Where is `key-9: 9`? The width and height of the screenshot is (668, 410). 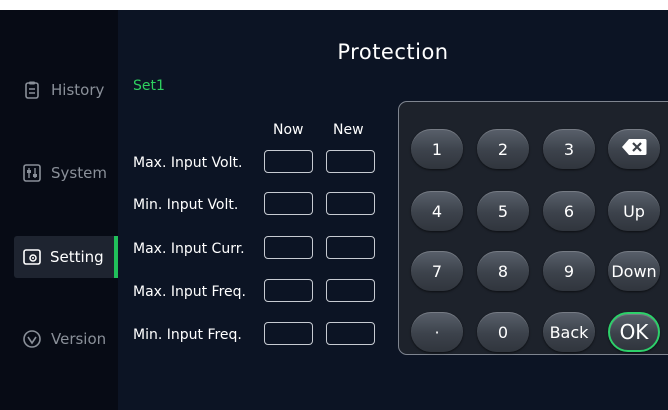 key-9: 9 is located at coordinates (569, 271).